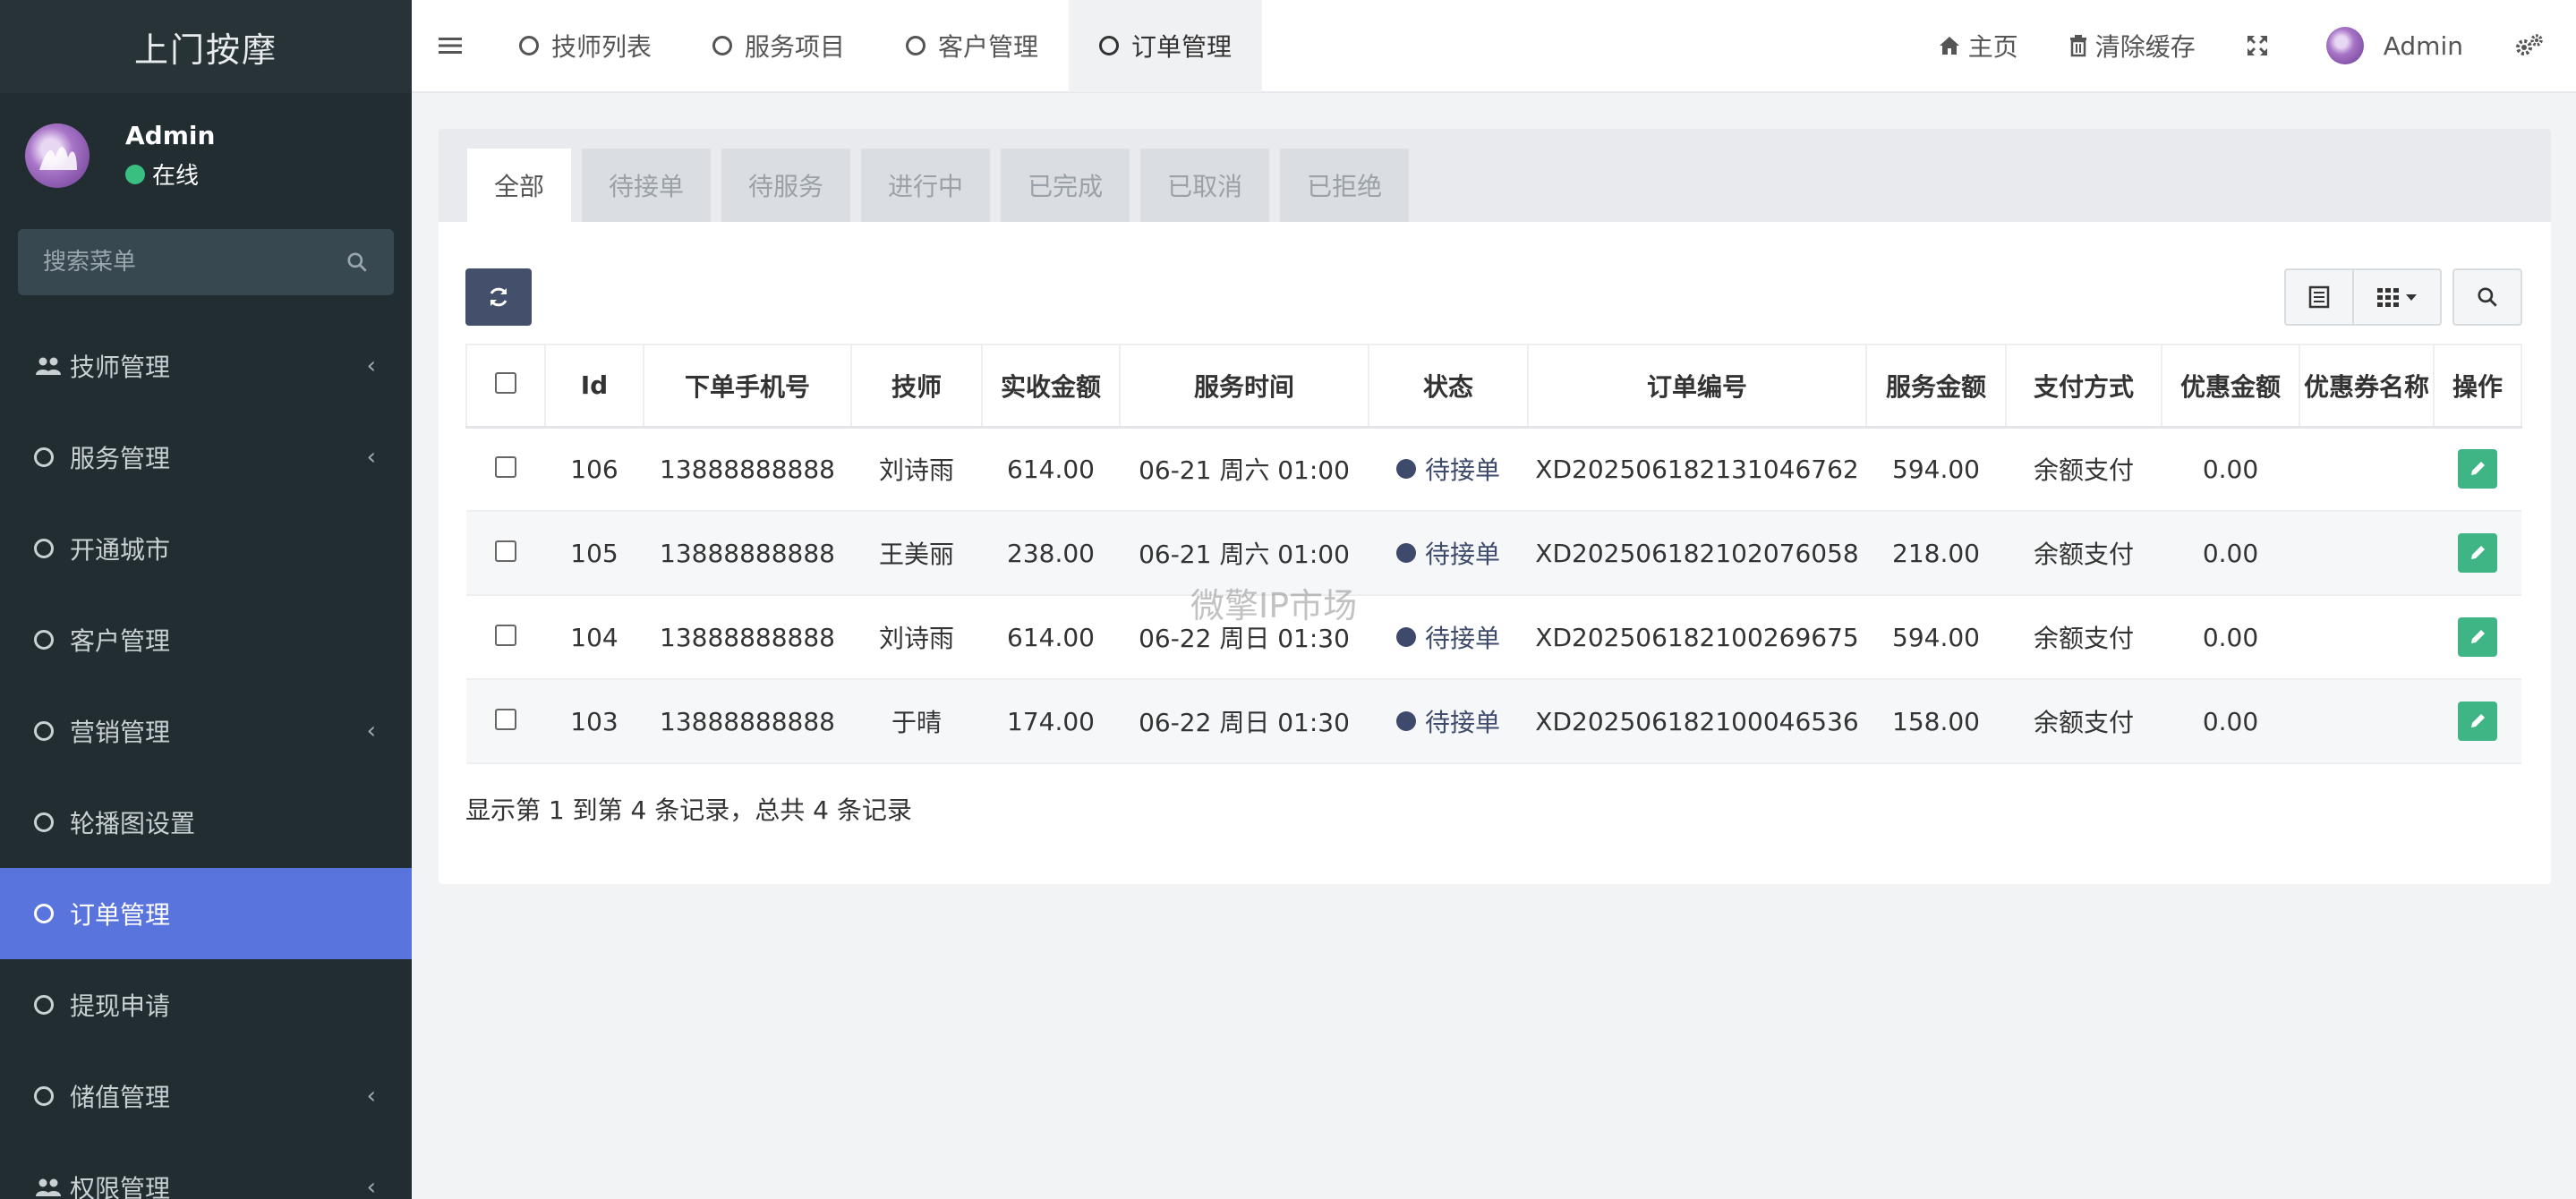 Image resolution: width=2576 pixels, height=1199 pixels. What do you see at coordinates (1936, 386) in the screenshot?
I see `column-header: 服务金额` at bounding box center [1936, 386].